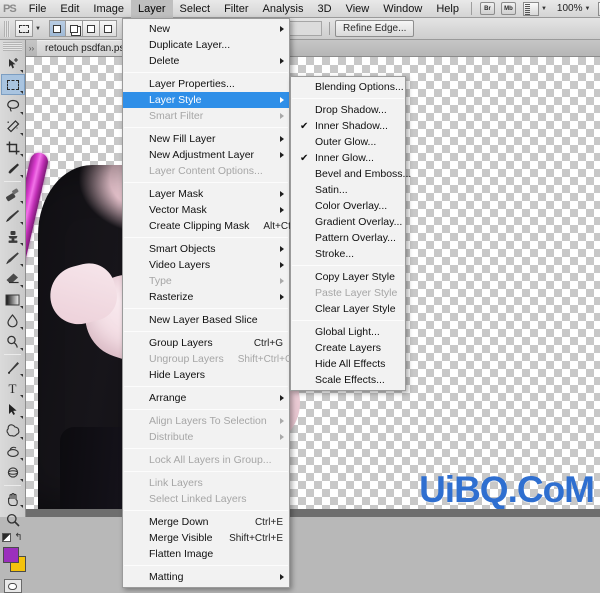 The image size is (600, 593). I want to click on menu-item-new-layer-based-slice: New Layer Based Slice, so click(206, 320).